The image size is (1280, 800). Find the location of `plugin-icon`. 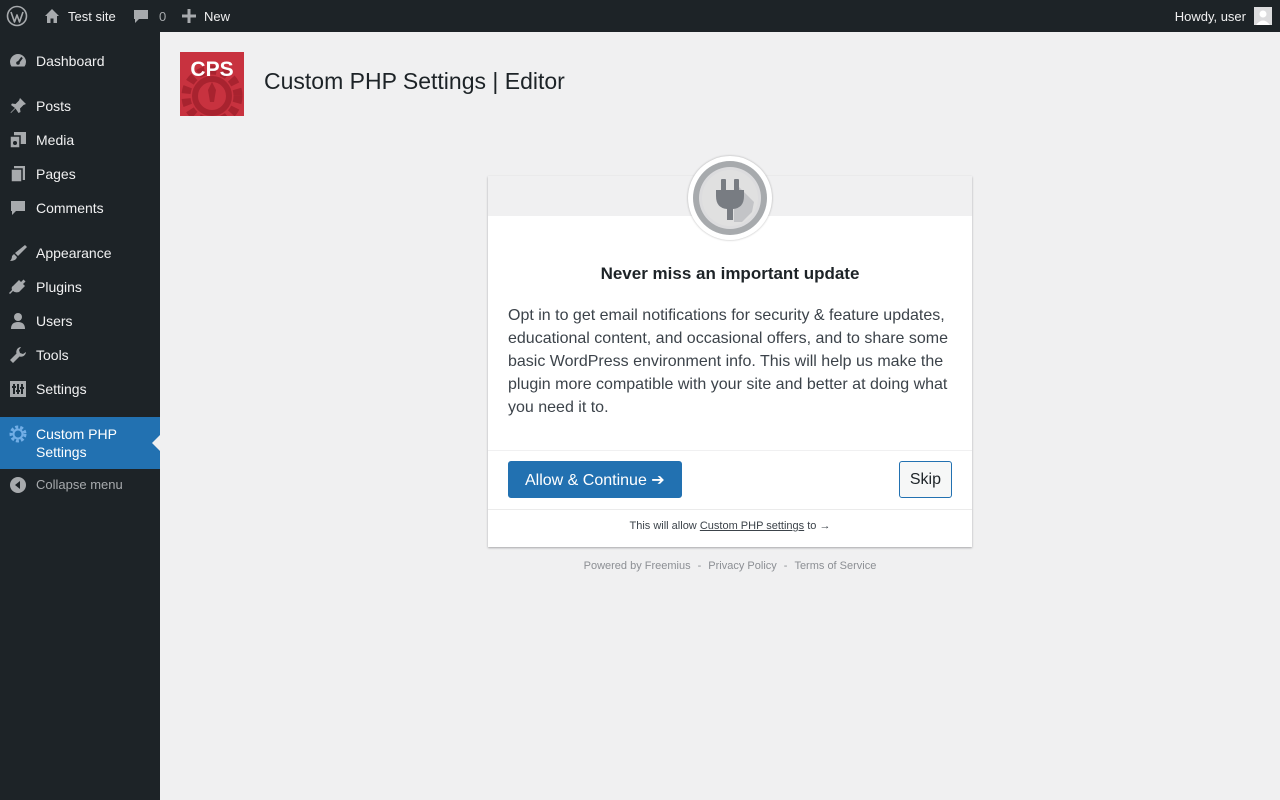

plugin-icon is located at coordinates (18, 287).